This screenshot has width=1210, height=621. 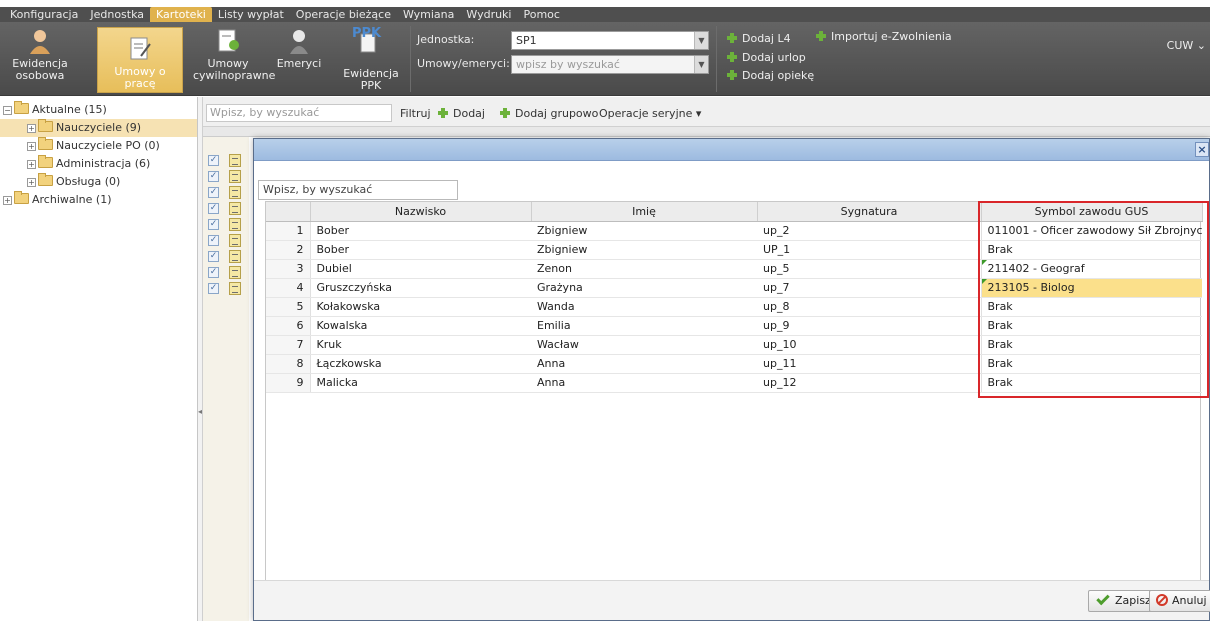 What do you see at coordinates (93, 146) in the screenshot?
I see `tree-node-nauczyciele-po: + Nauczyciele PO (0)` at bounding box center [93, 146].